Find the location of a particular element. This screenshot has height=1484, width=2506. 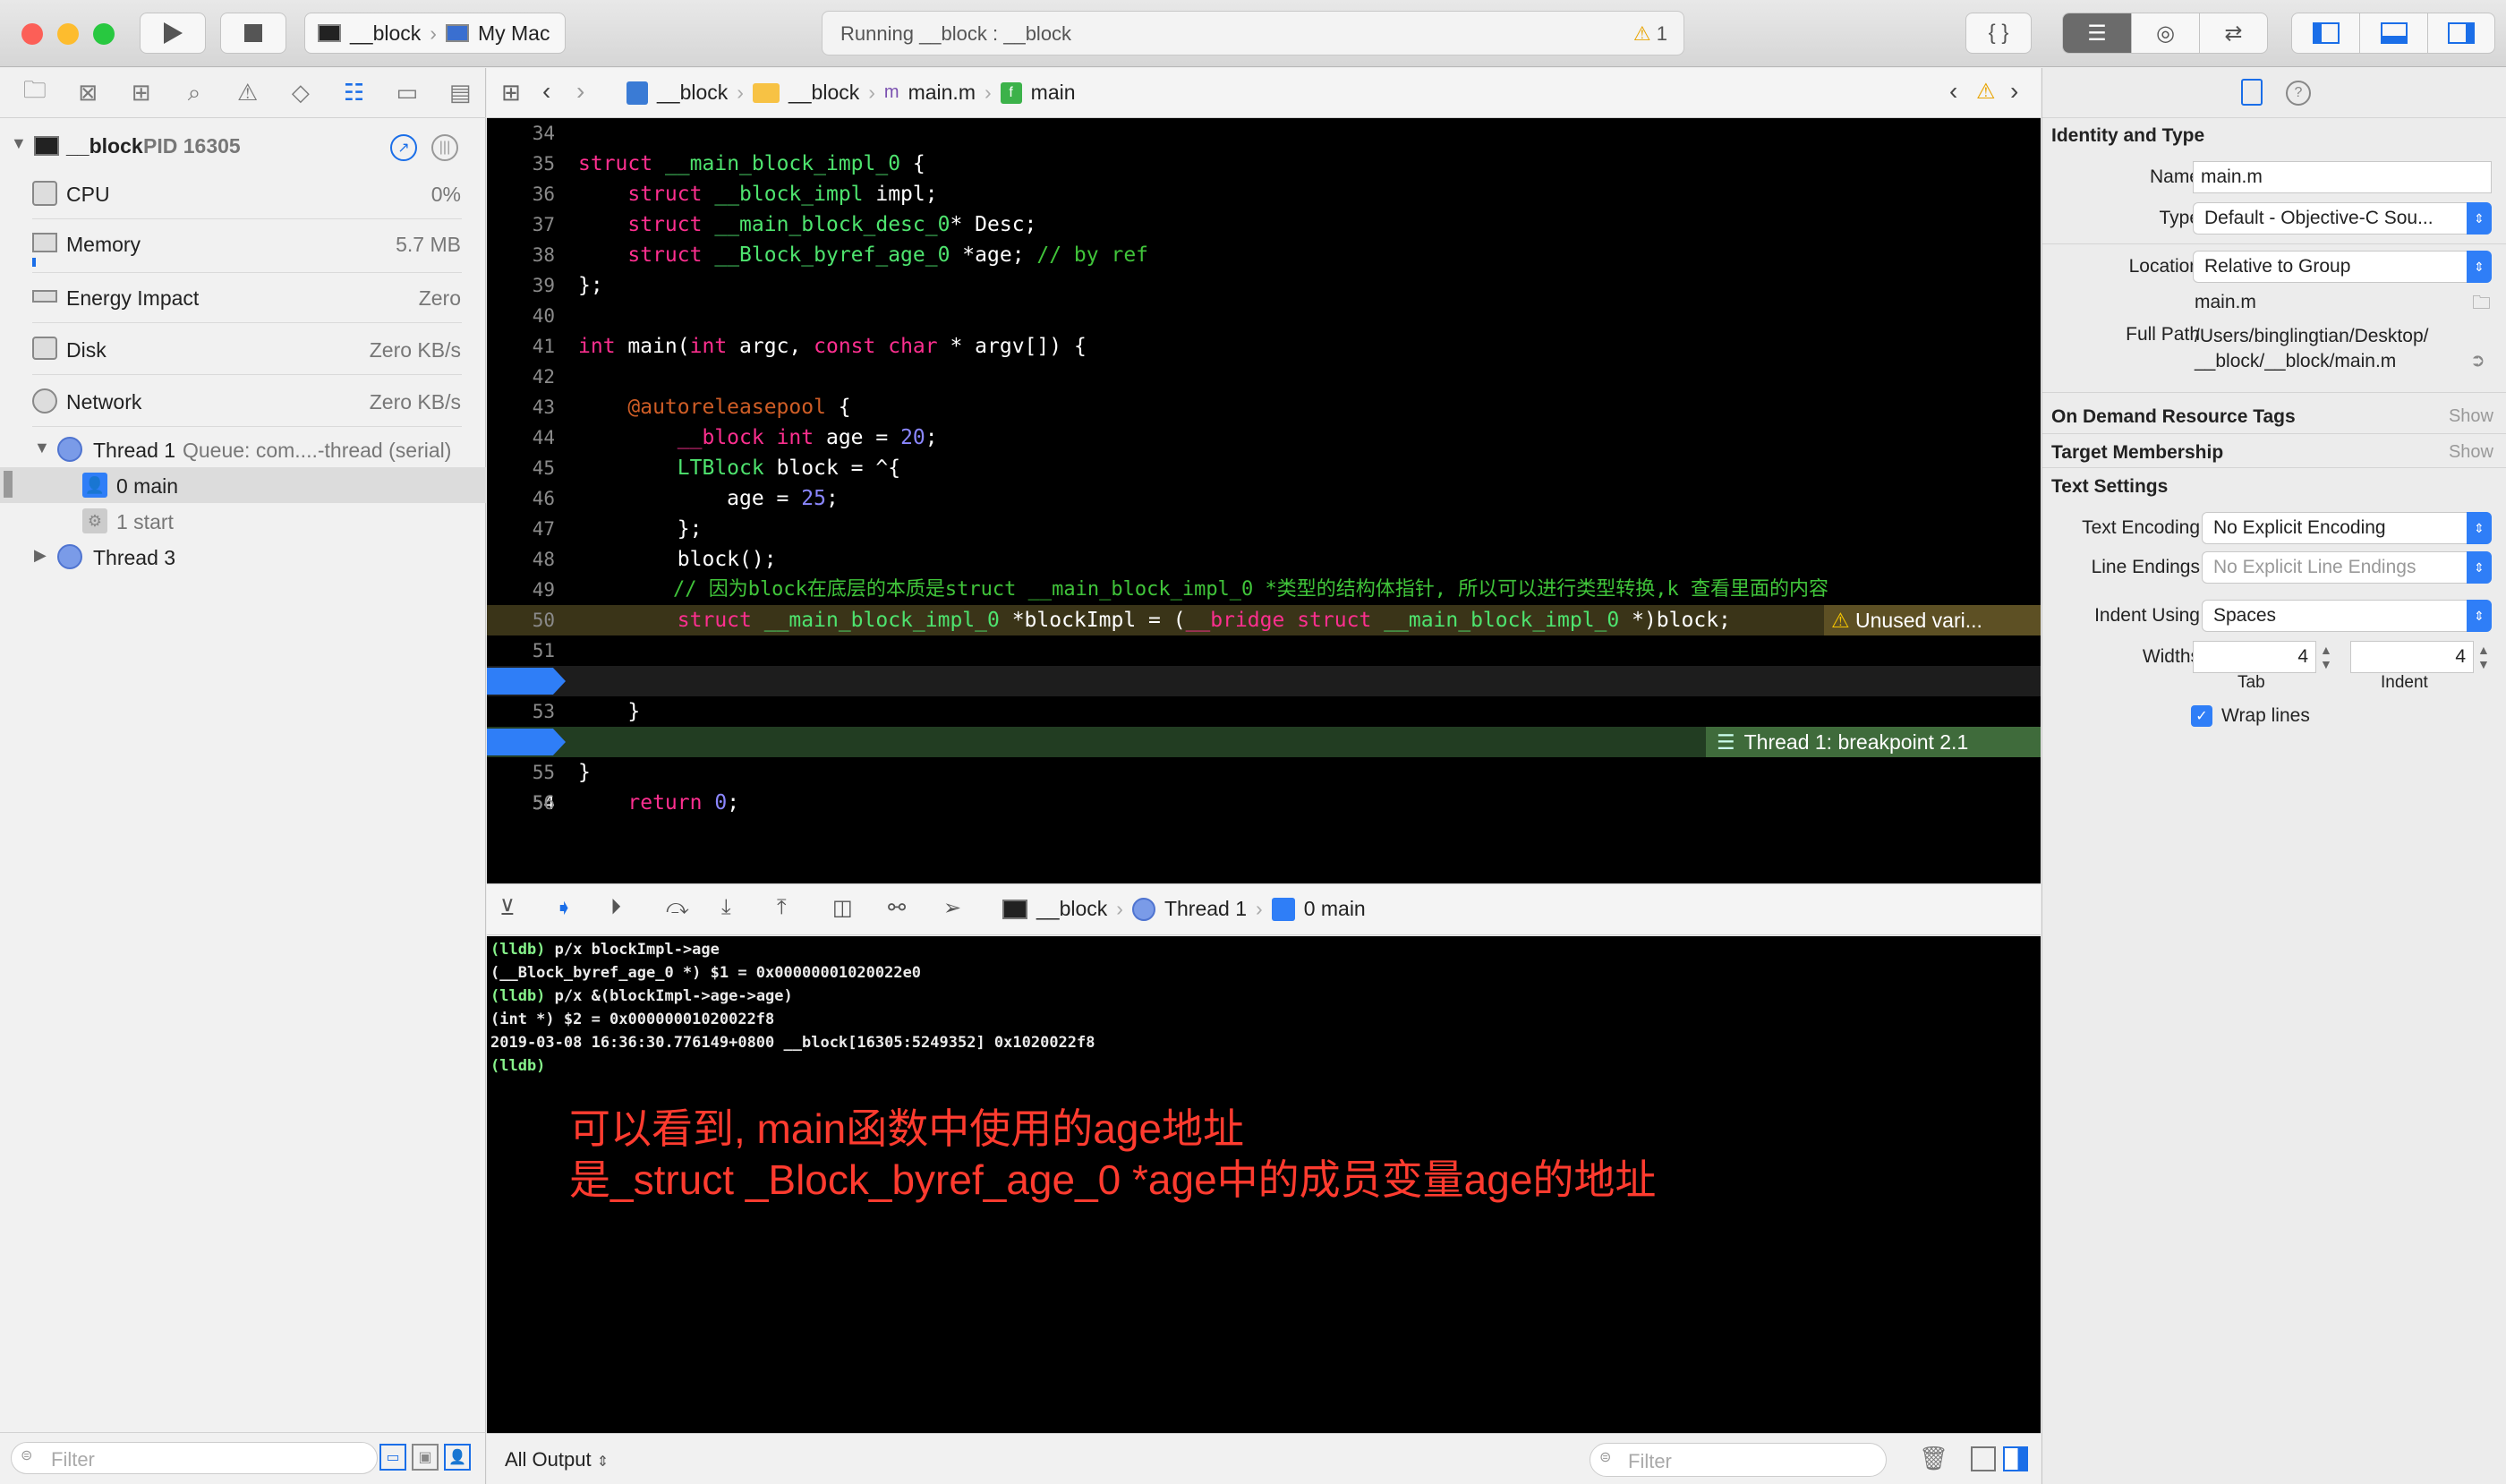

previous-issue-icon: ‹ is located at coordinates (1953, 91).